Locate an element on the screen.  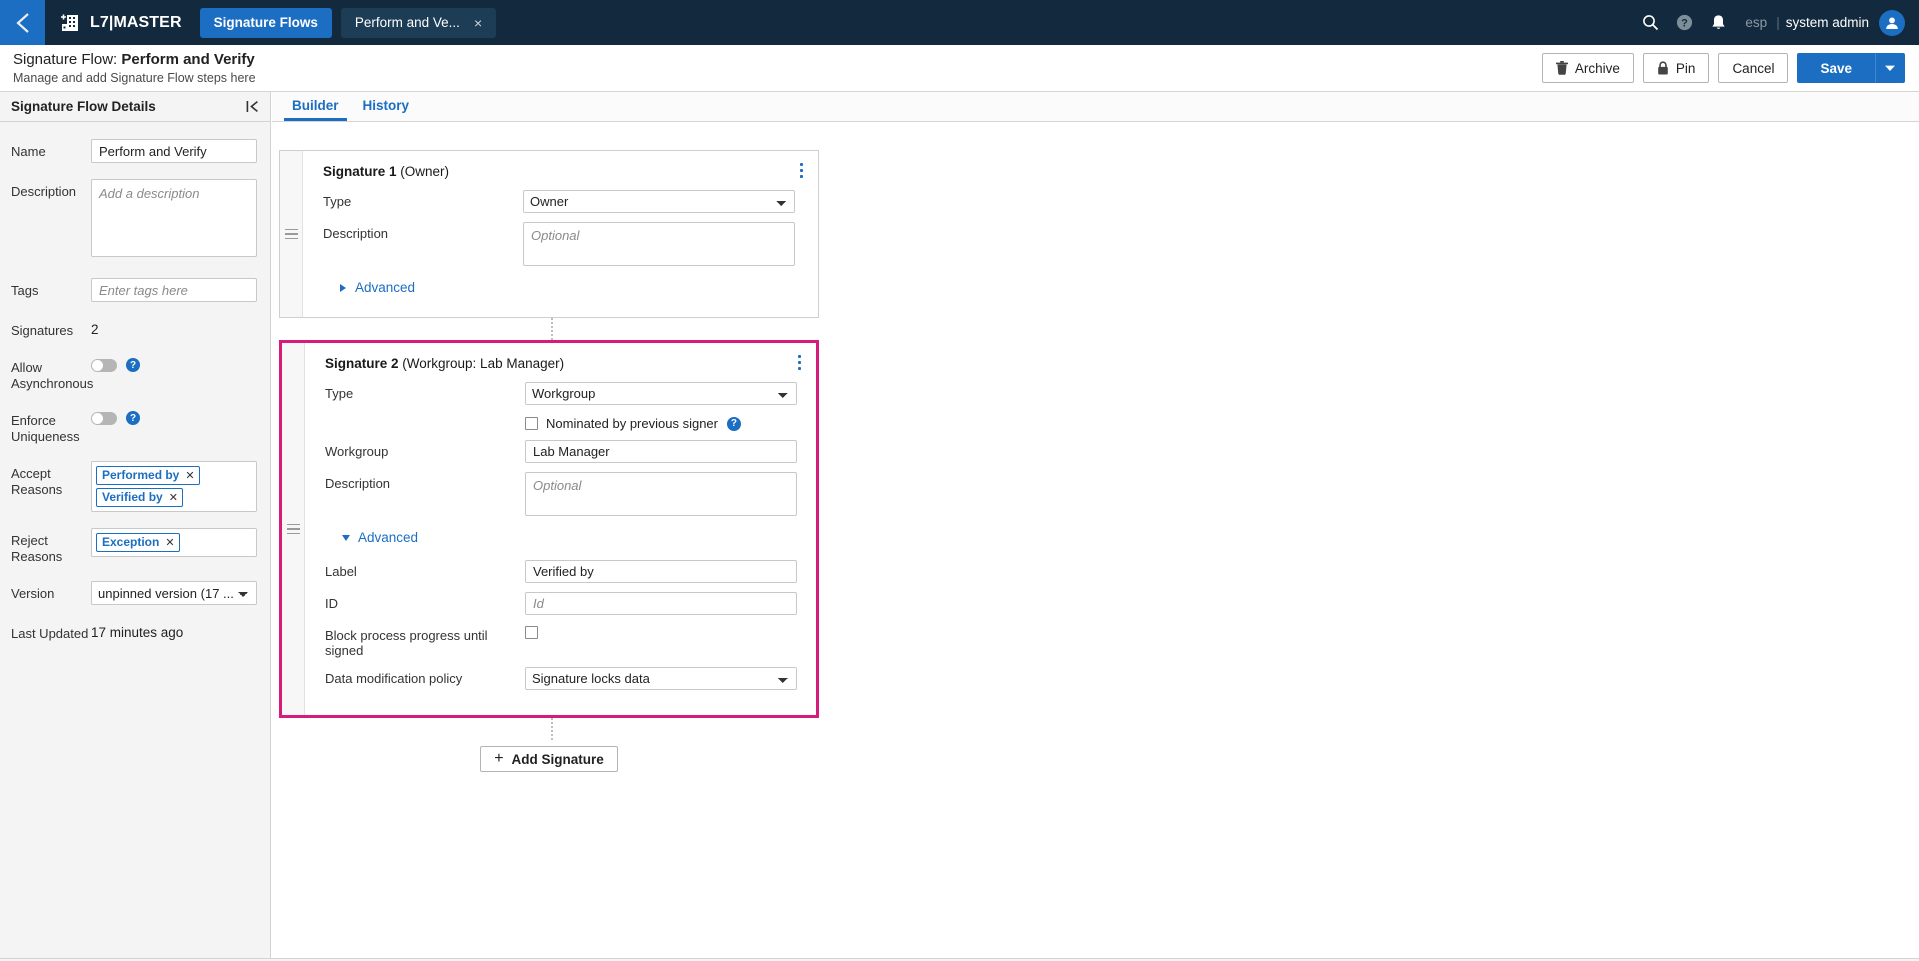
field-row-last-updated: Last Updated 17 minutes ago is located at coordinates (135, 631).